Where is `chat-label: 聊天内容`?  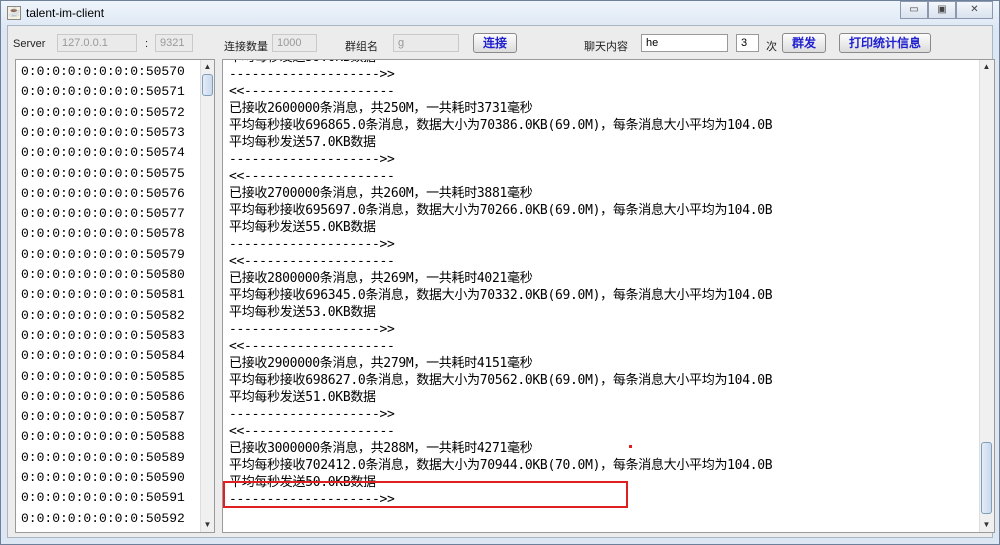 chat-label: 聊天内容 is located at coordinates (606, 47).